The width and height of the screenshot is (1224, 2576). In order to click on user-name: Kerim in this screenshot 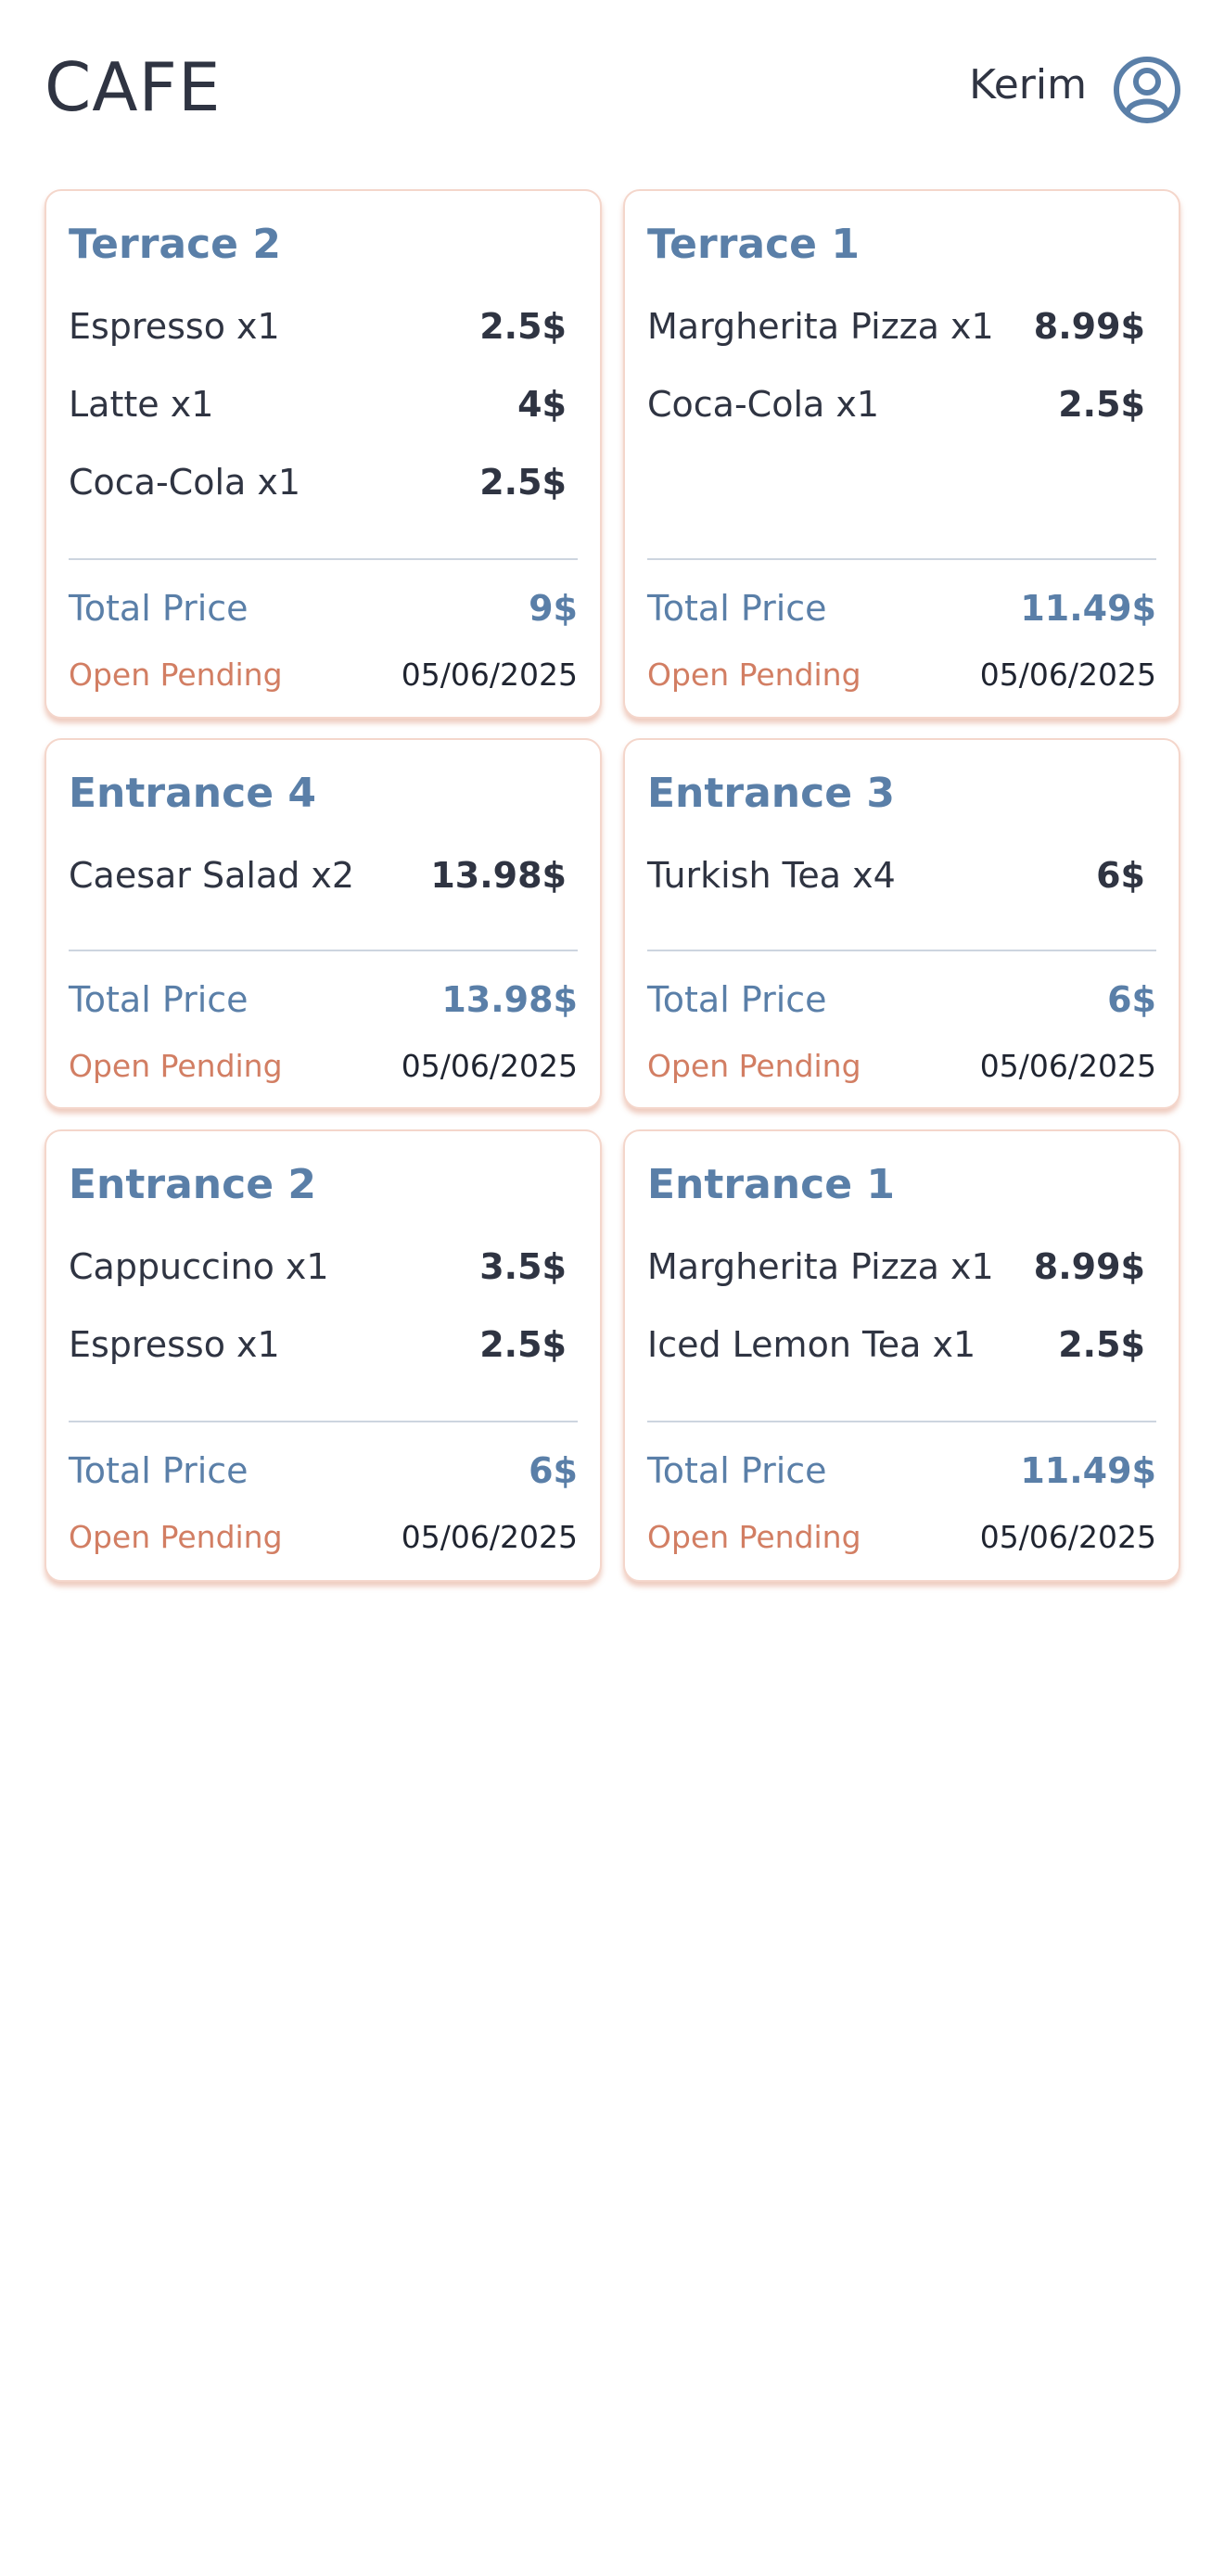, I will do `click(1028, 84)`.